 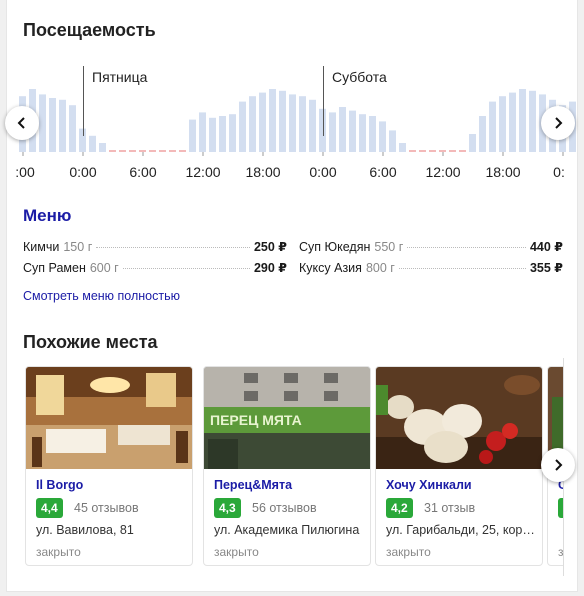 What do you see at coordinates (41, 247) in the screenshot?
I see `menu-item-name: Кимчи` at bounding box center [41, 247].